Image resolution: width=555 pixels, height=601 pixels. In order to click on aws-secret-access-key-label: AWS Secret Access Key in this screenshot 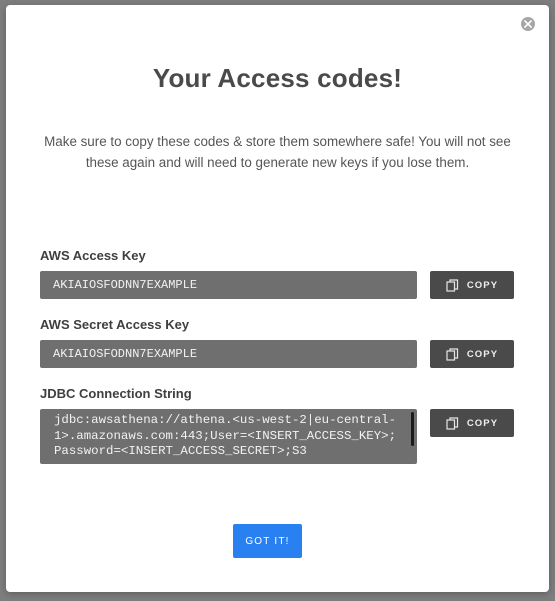, I will do `click(115, 324)`.